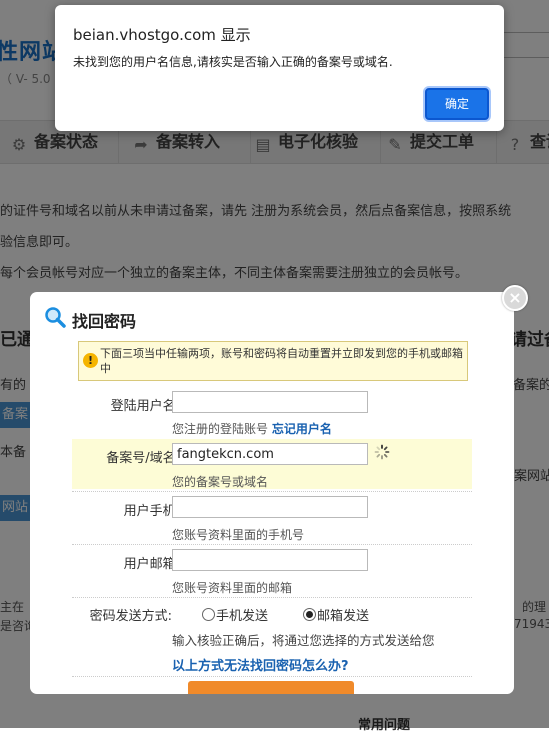 This screenshot has height=733, width=549. Describe the element at coordinates (220, 482) in the screenshot. I see `domain-hint: 您的备案号或域名` at that location.